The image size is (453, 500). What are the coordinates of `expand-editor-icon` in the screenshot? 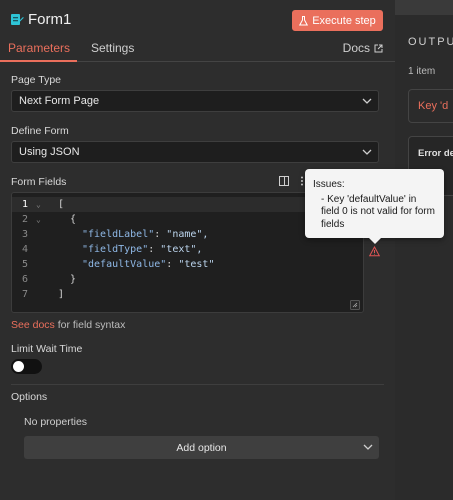 It's located at (284, 181).